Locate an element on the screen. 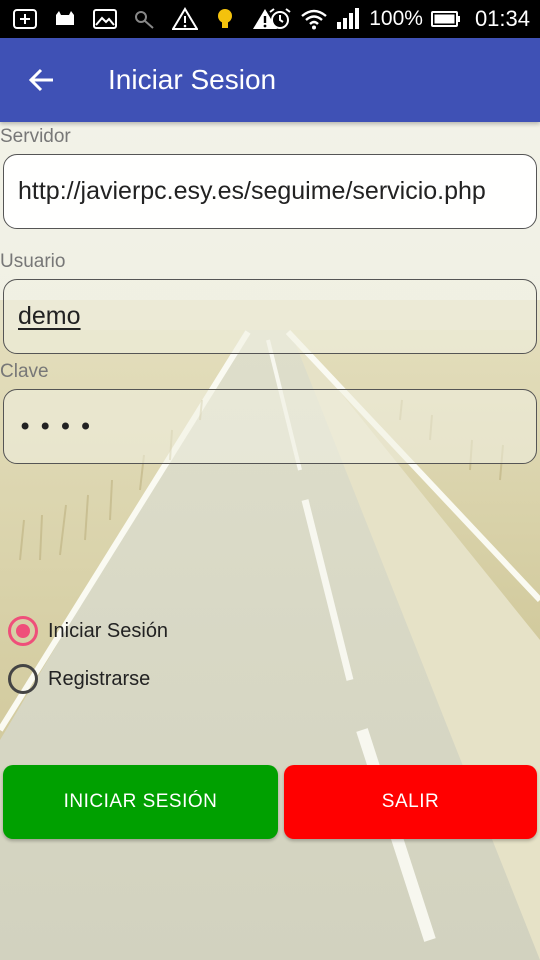 The image size is (540, 960). user-field is located at coordinates (270, 316).